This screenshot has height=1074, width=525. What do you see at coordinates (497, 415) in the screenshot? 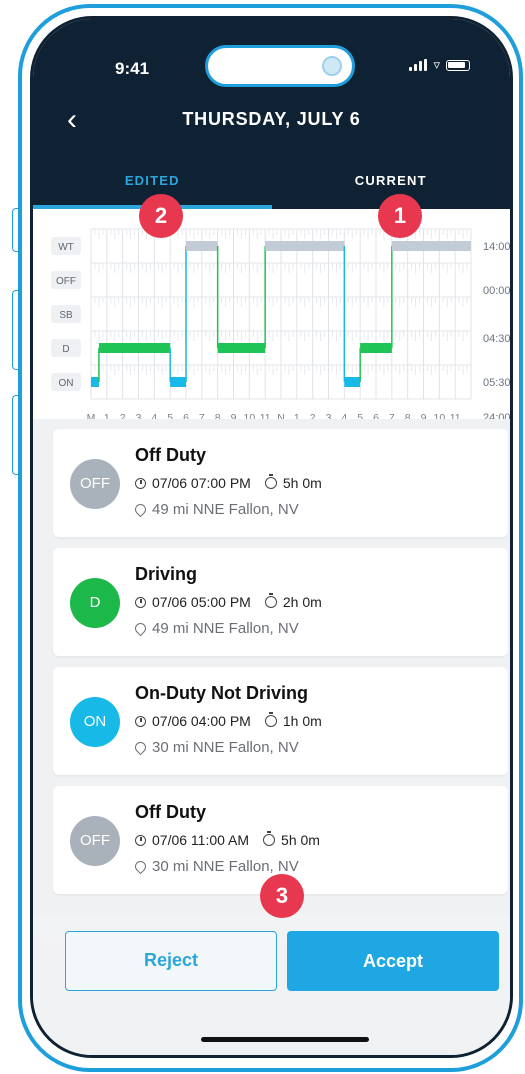
I see `row-total: 24:00` at bounding box center [497, 415].